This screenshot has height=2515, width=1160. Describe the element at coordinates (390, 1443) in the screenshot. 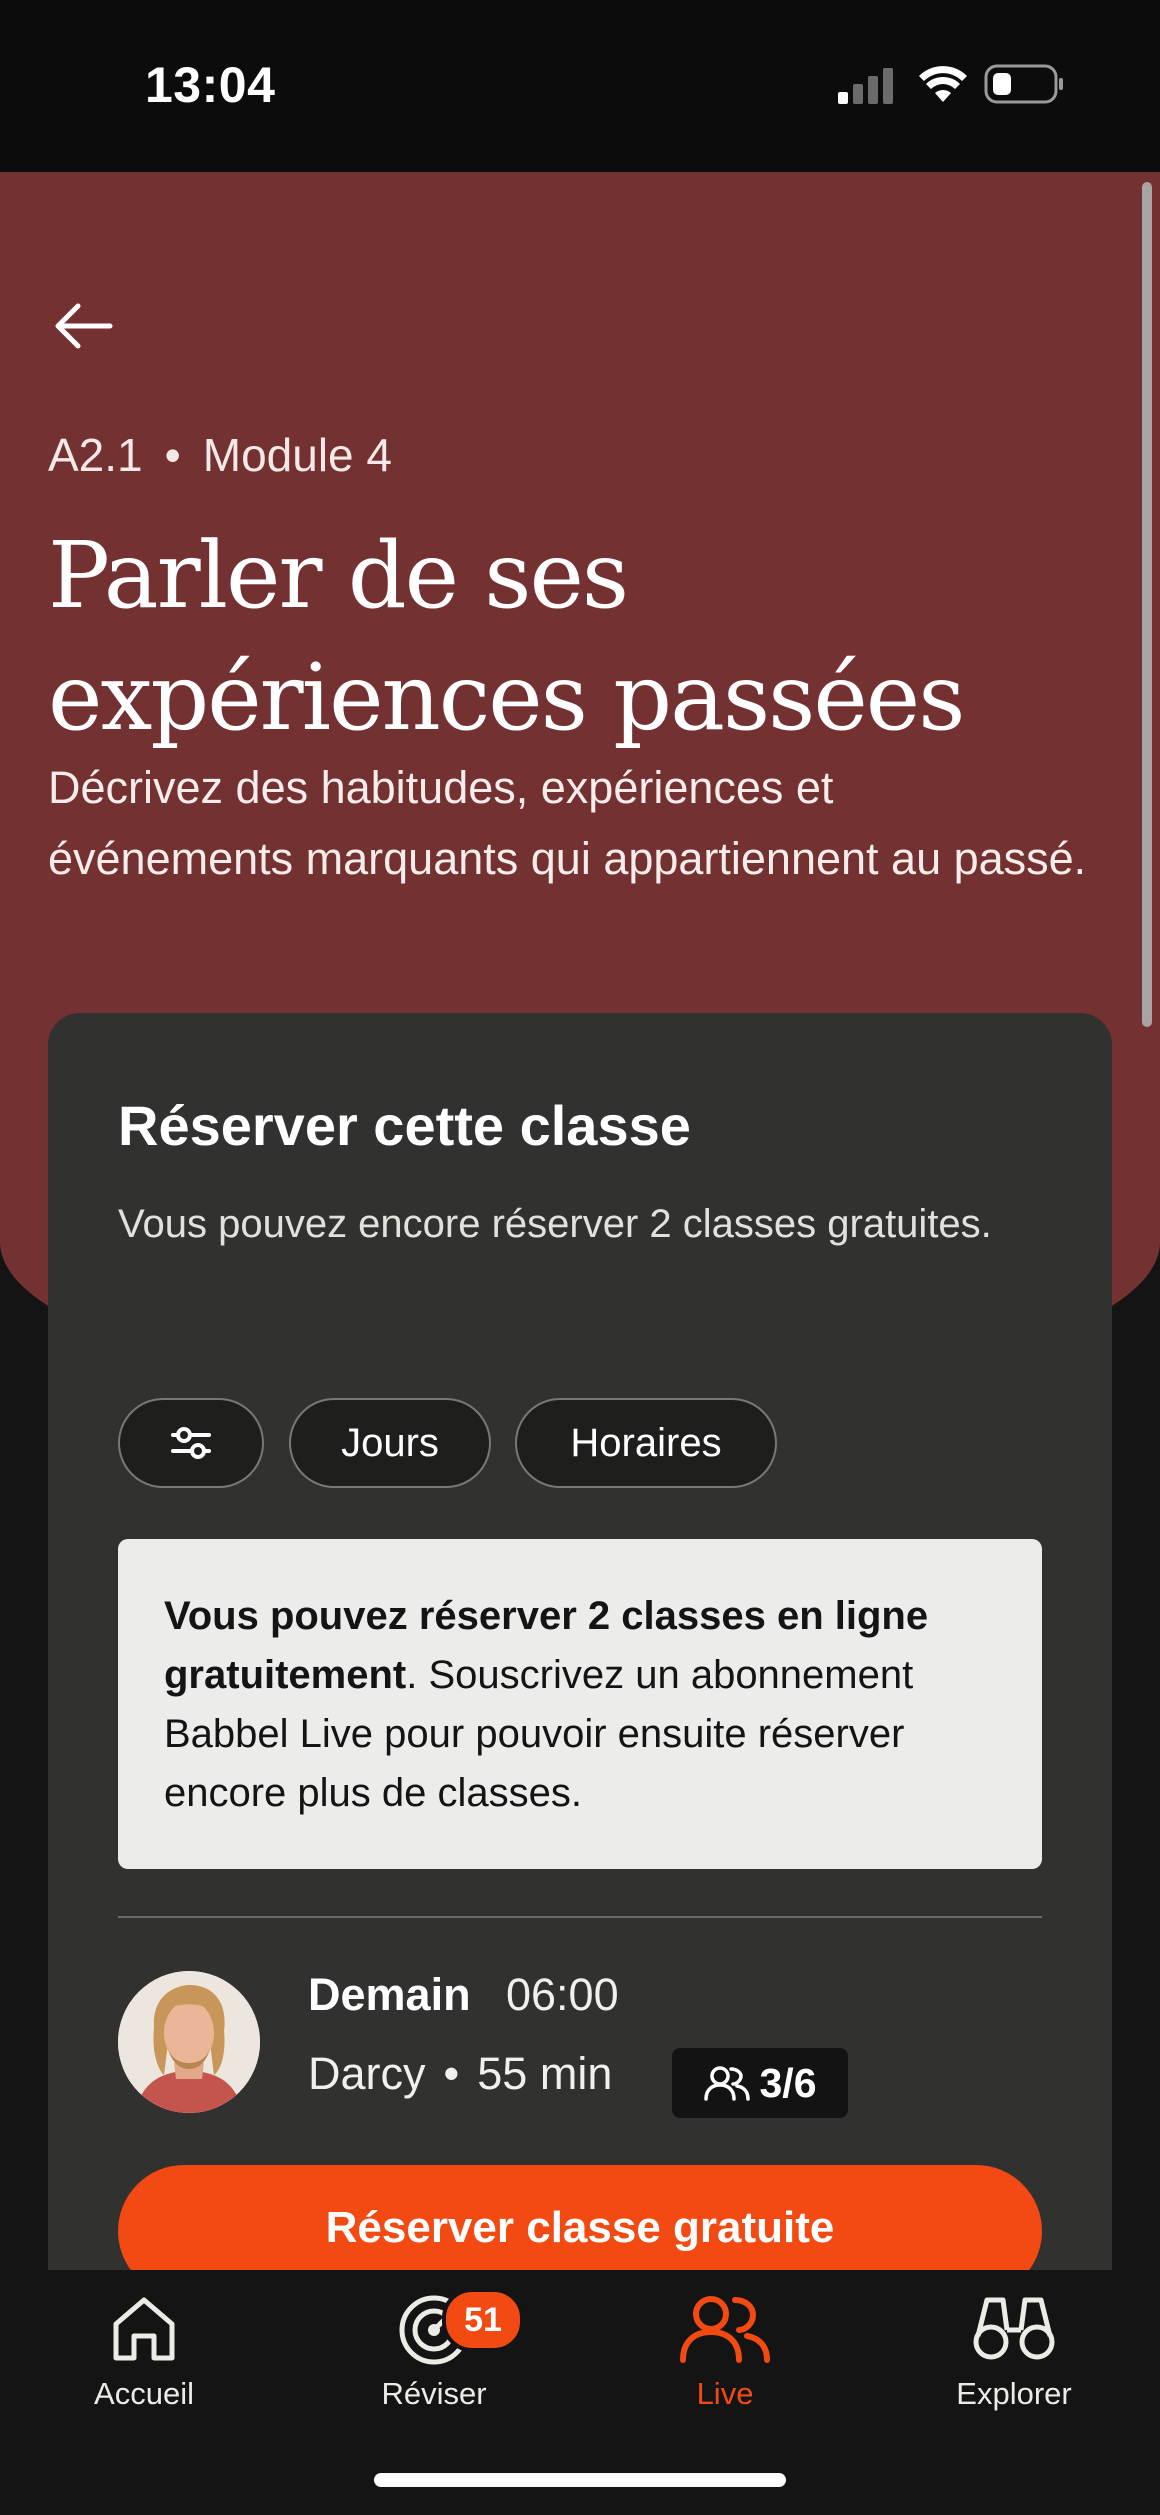

I see `days-filter-chip: Jours` at that location.